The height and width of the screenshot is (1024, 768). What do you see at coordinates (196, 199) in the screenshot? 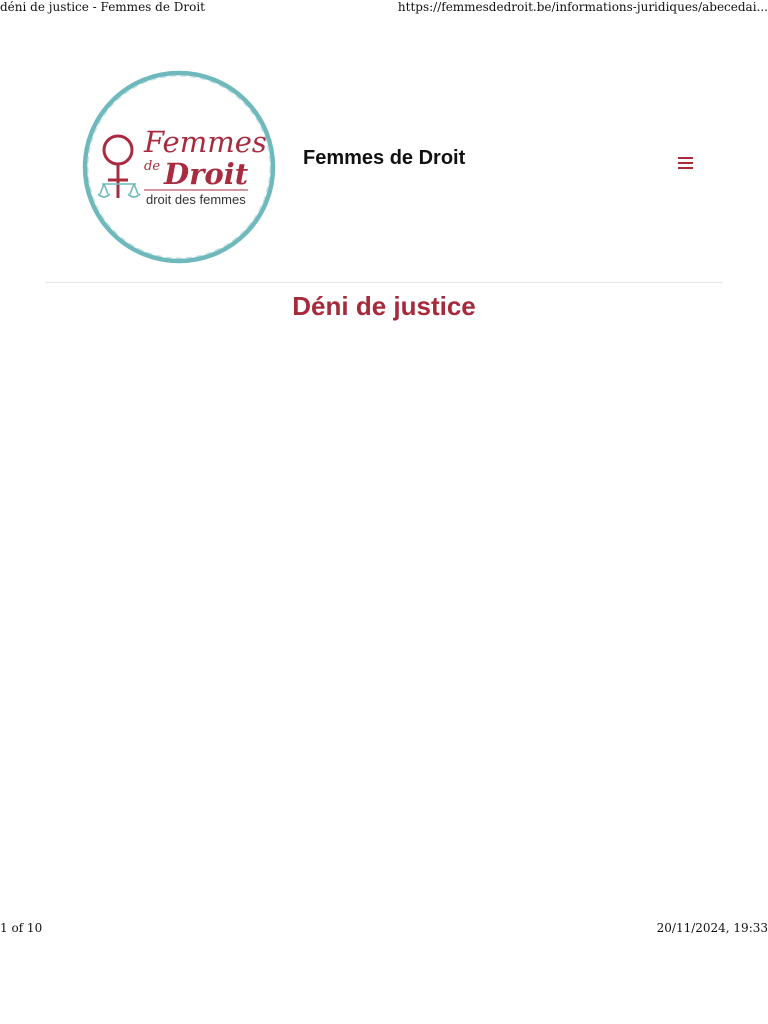
I see `logo-tagline: droit des femmes` at bounding box center [196, 199].